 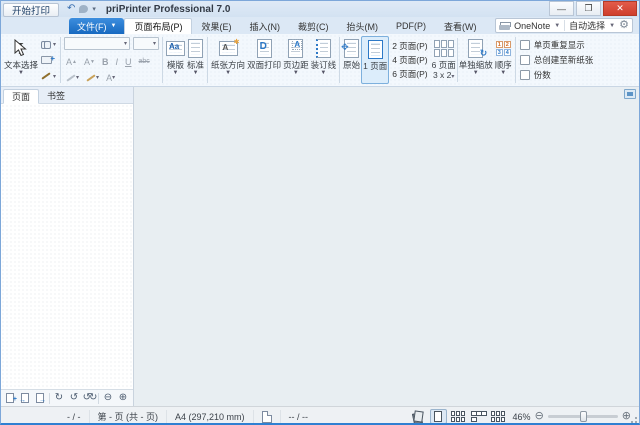 I want to click on undo-icon: ↶, so click(x=71, y=9).